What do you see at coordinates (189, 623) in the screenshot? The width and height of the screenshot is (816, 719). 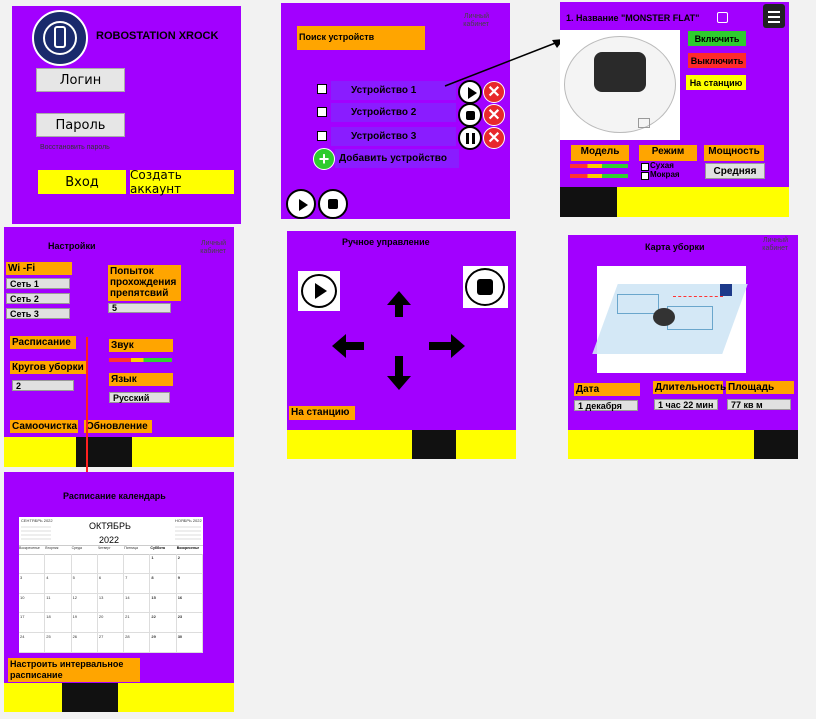 I see `calendar-day: 23` at bounding box center [189, 623].